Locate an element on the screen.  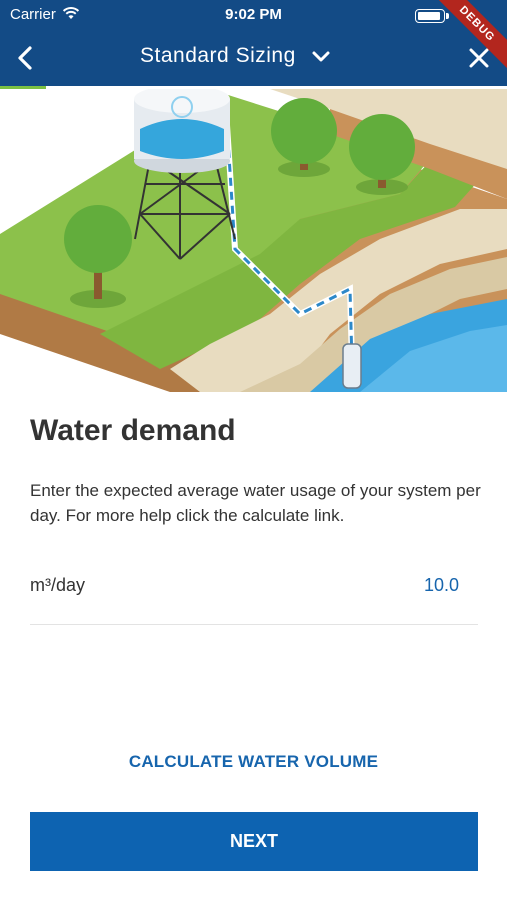
next-button: NEXT is located at coordinates (254, 841).